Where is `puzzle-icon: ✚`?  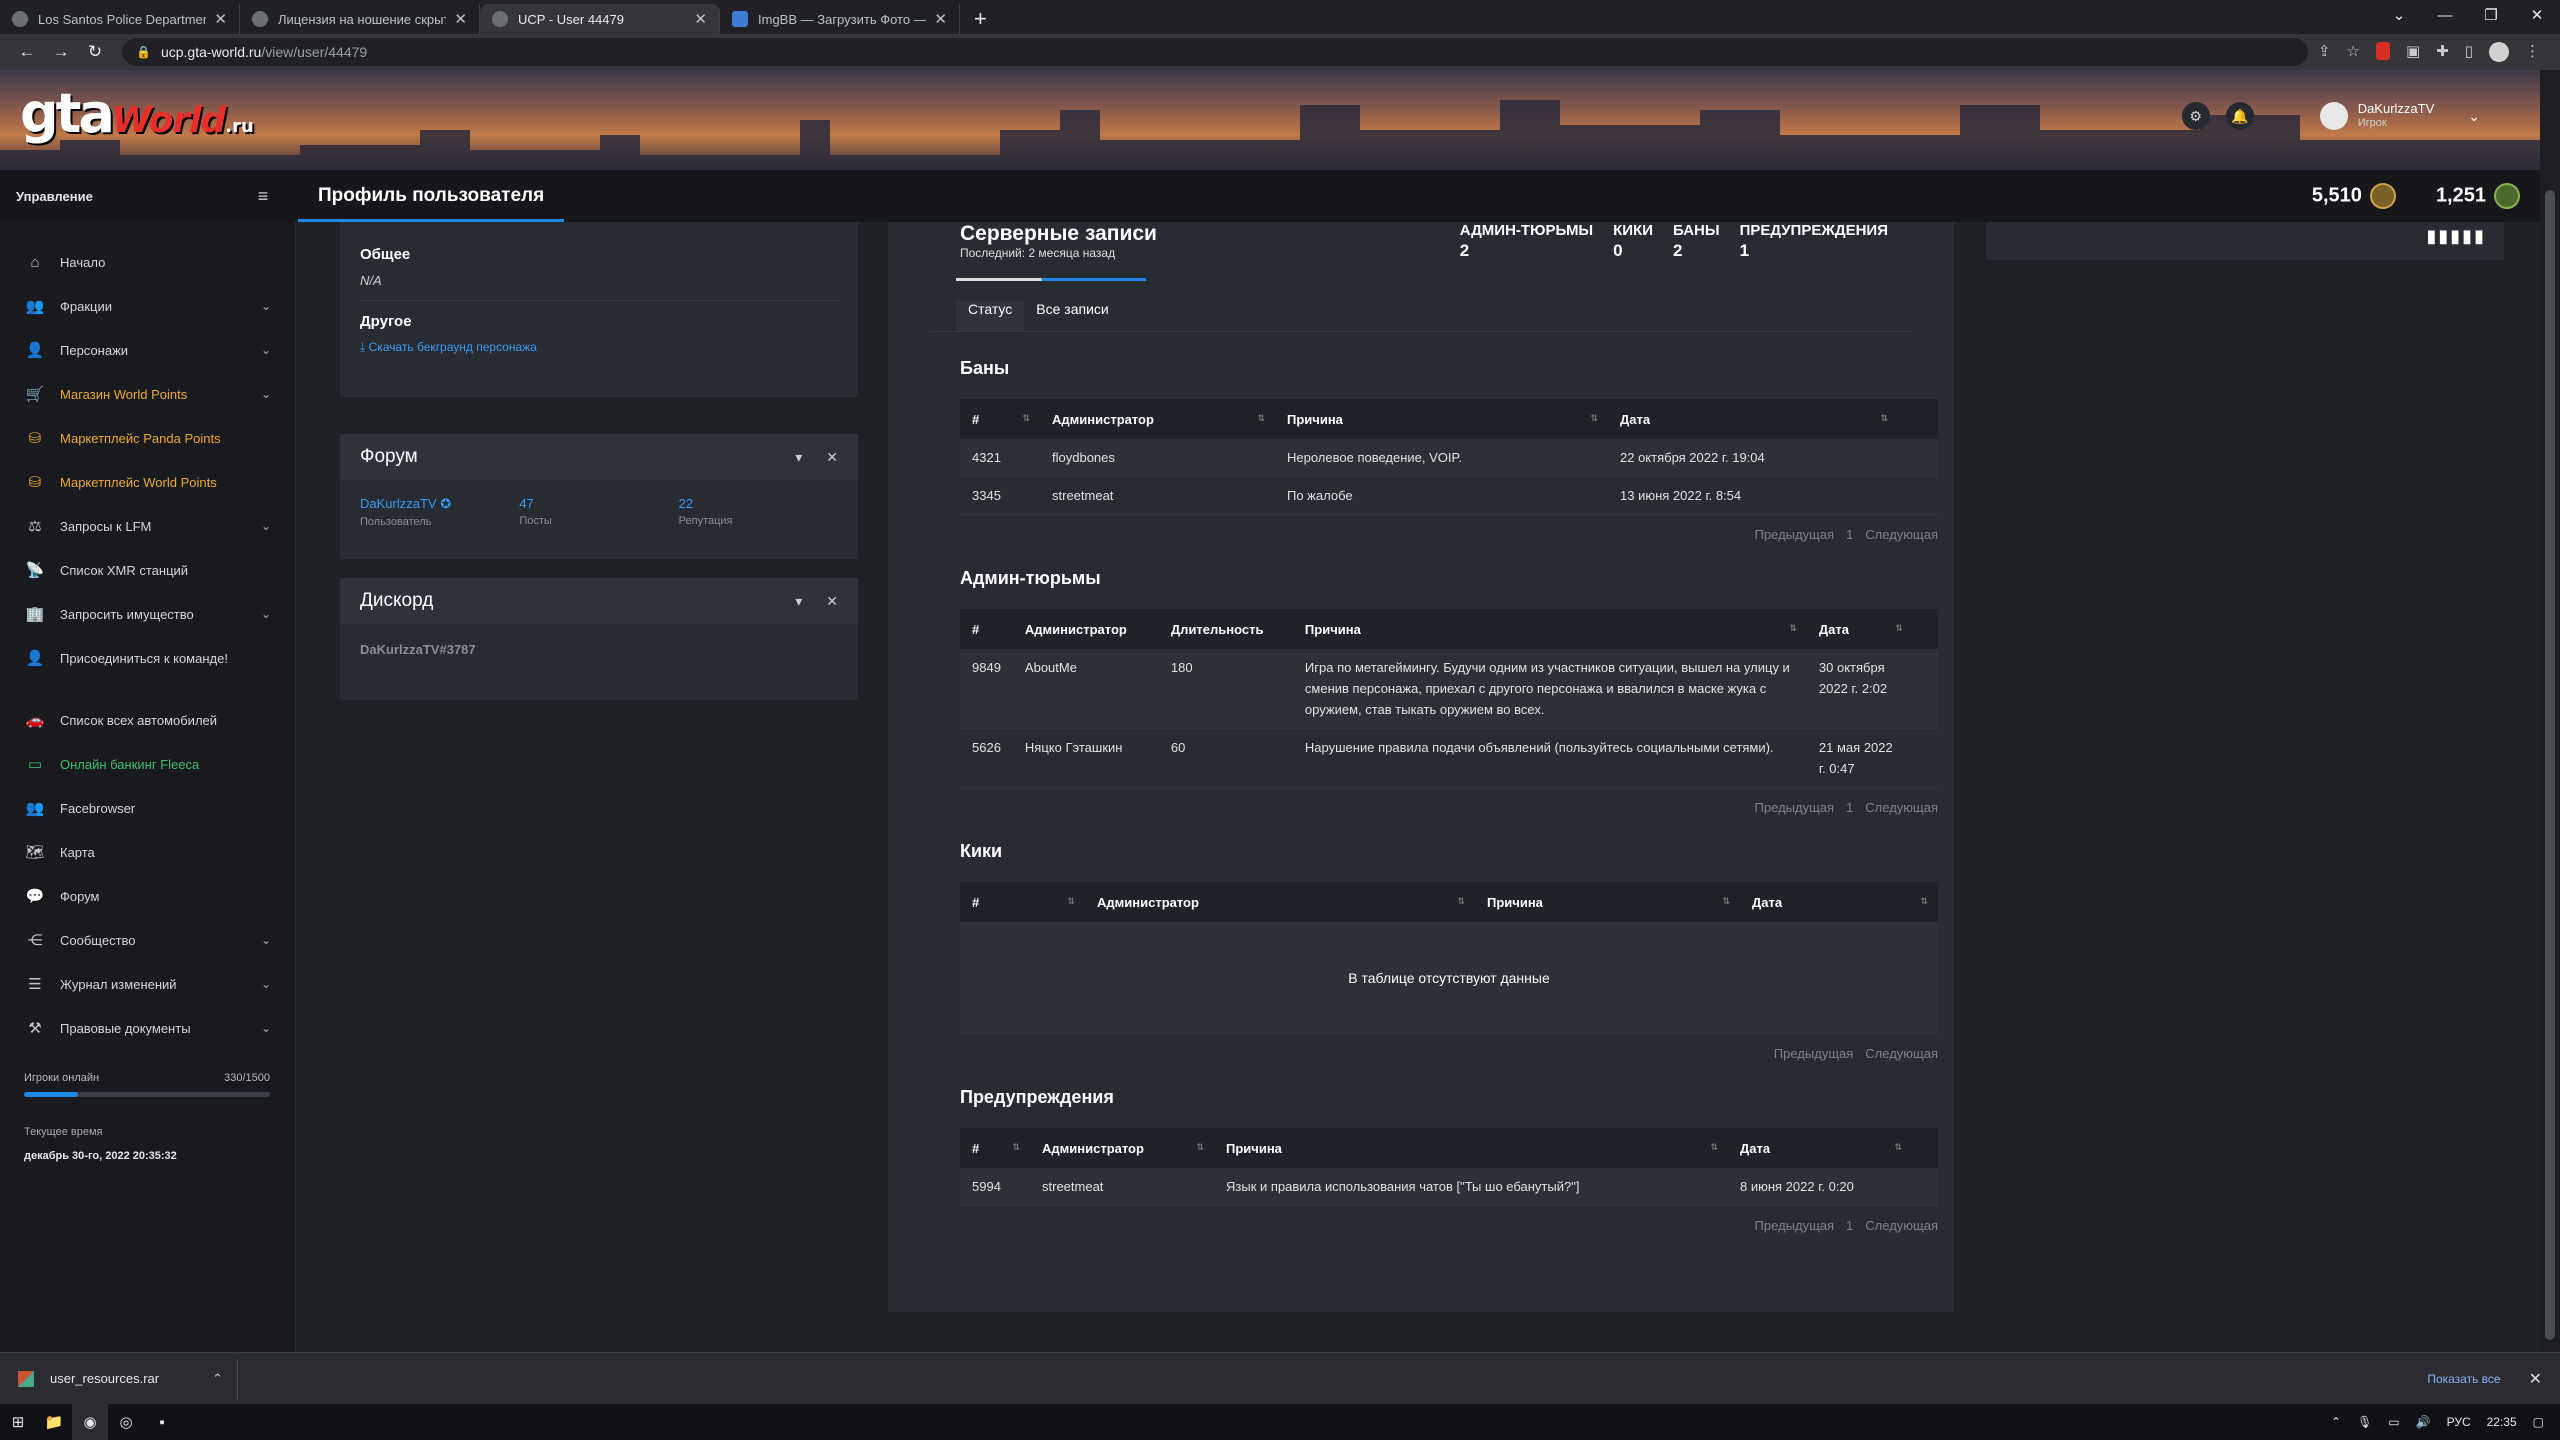
puzzle-icon: ✚ is located at coordinates (2442, 52).